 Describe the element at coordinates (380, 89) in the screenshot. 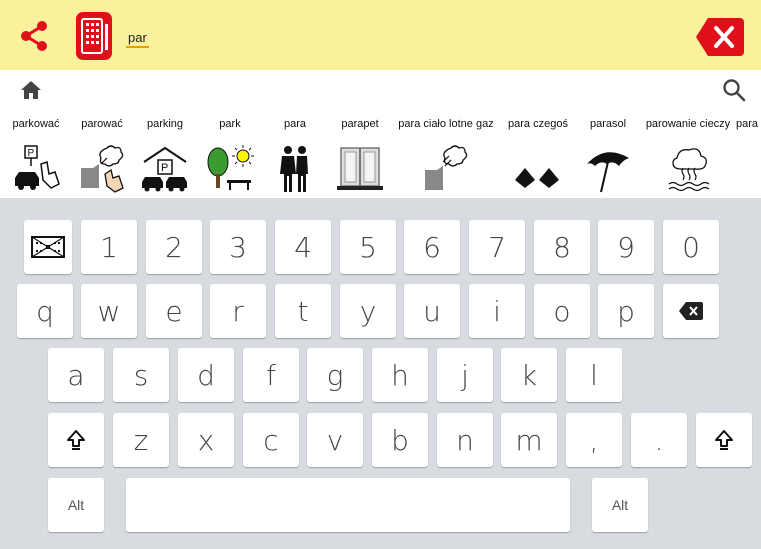

I see `navigation-row` at that location.